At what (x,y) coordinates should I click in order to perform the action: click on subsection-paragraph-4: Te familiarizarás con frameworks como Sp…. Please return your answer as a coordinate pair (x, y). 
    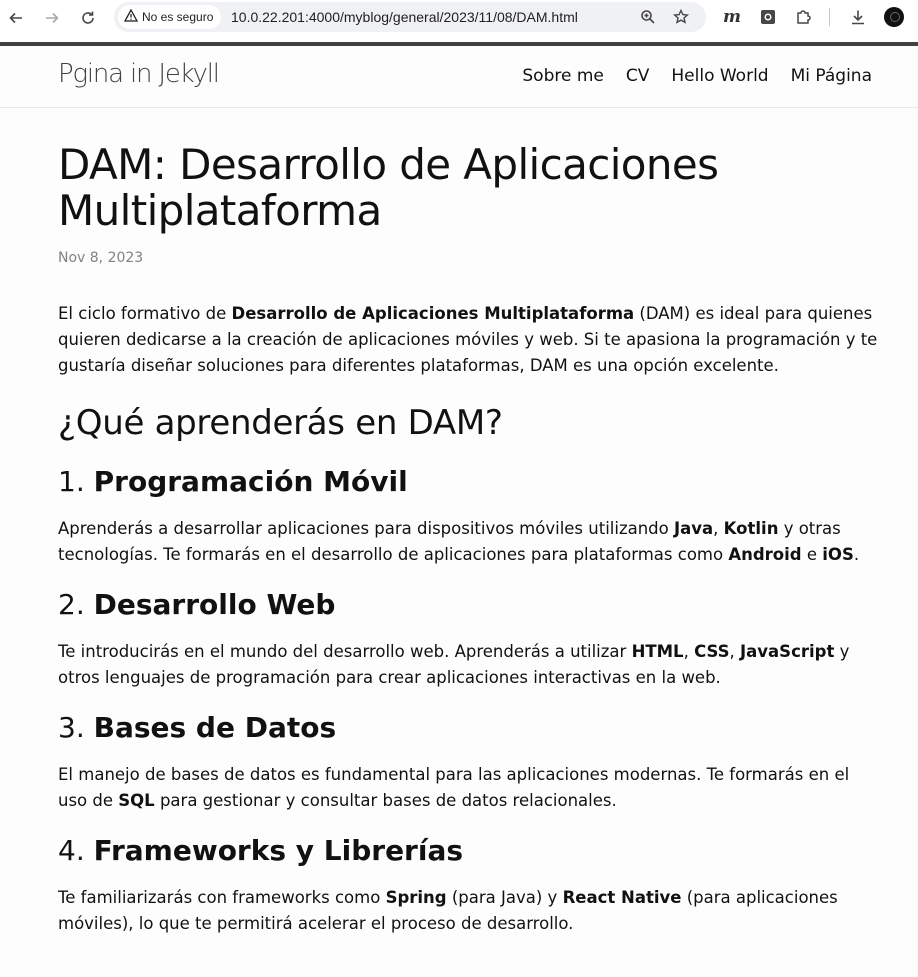
    Looking at the image, I should click on (448, 910).